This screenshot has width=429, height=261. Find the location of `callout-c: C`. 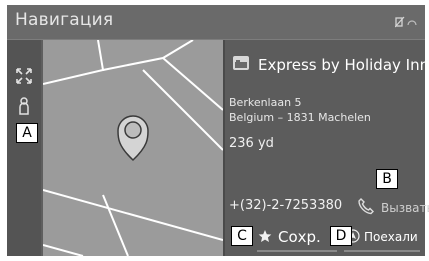

callout-c: C is located at coordinates (242, 236).